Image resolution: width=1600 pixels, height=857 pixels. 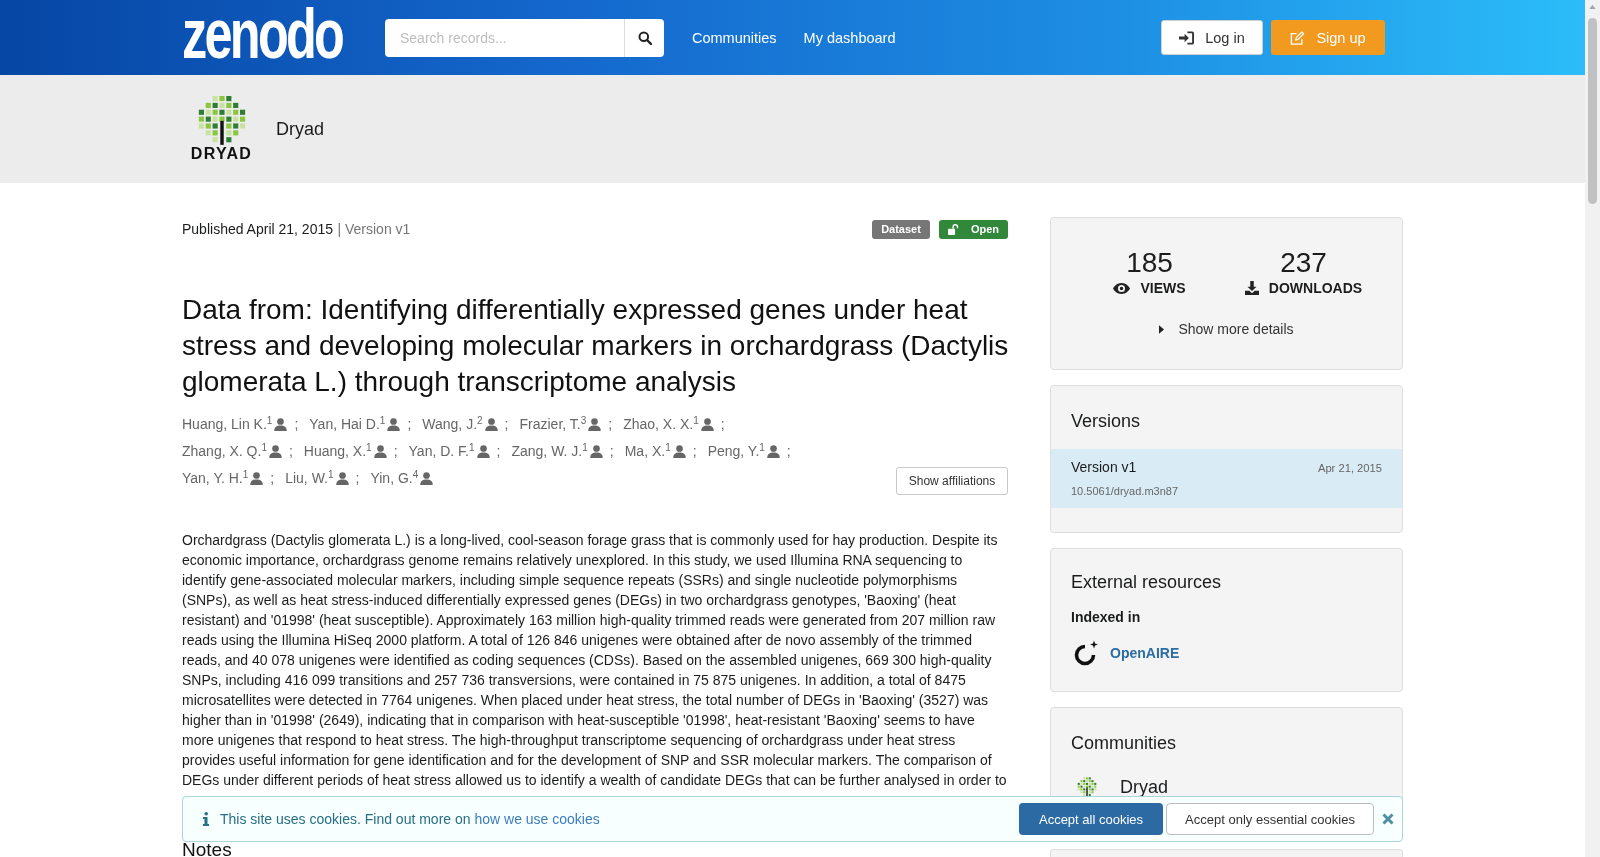 I want to click on cookie-policy-link: how we use cookies, so click(x=537, y=819).